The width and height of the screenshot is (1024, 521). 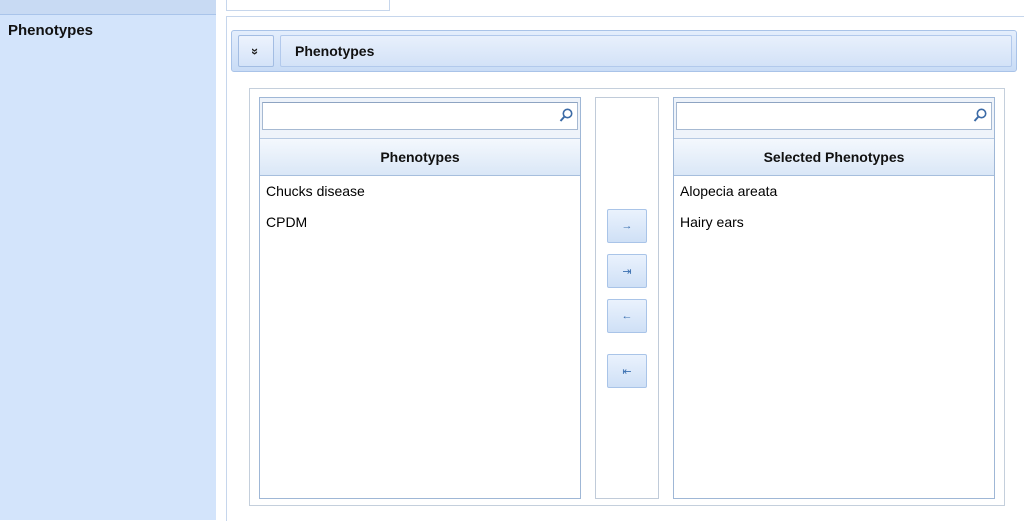 I want to click on list-item: Chucks disease, so click(x=420, y=191).